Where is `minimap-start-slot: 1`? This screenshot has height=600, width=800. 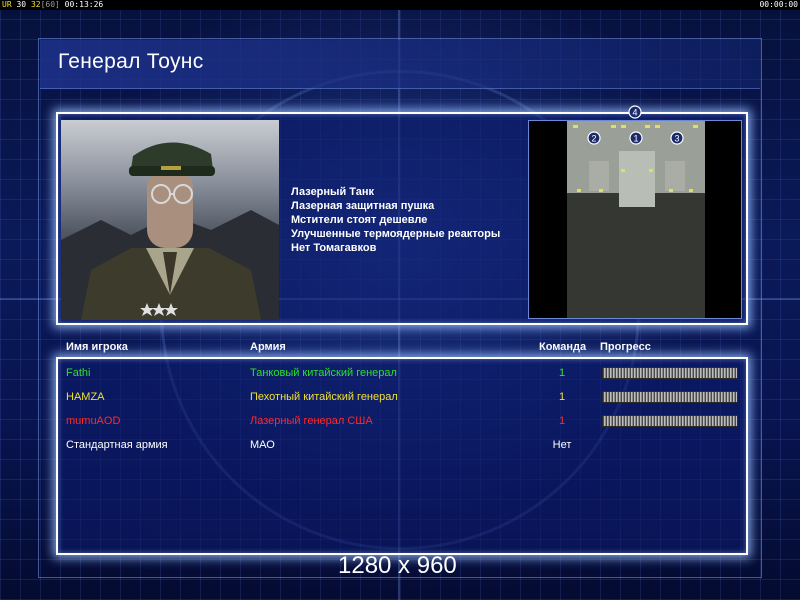
minimap-start-slot: 1 is located at coordinates (636, 138).